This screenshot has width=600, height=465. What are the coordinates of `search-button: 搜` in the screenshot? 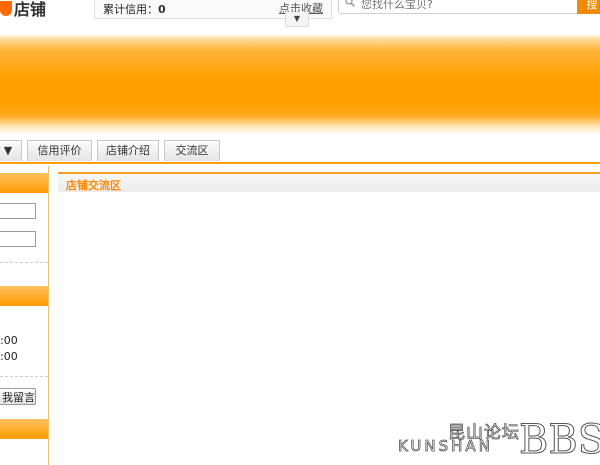 It's located at (588, 7).